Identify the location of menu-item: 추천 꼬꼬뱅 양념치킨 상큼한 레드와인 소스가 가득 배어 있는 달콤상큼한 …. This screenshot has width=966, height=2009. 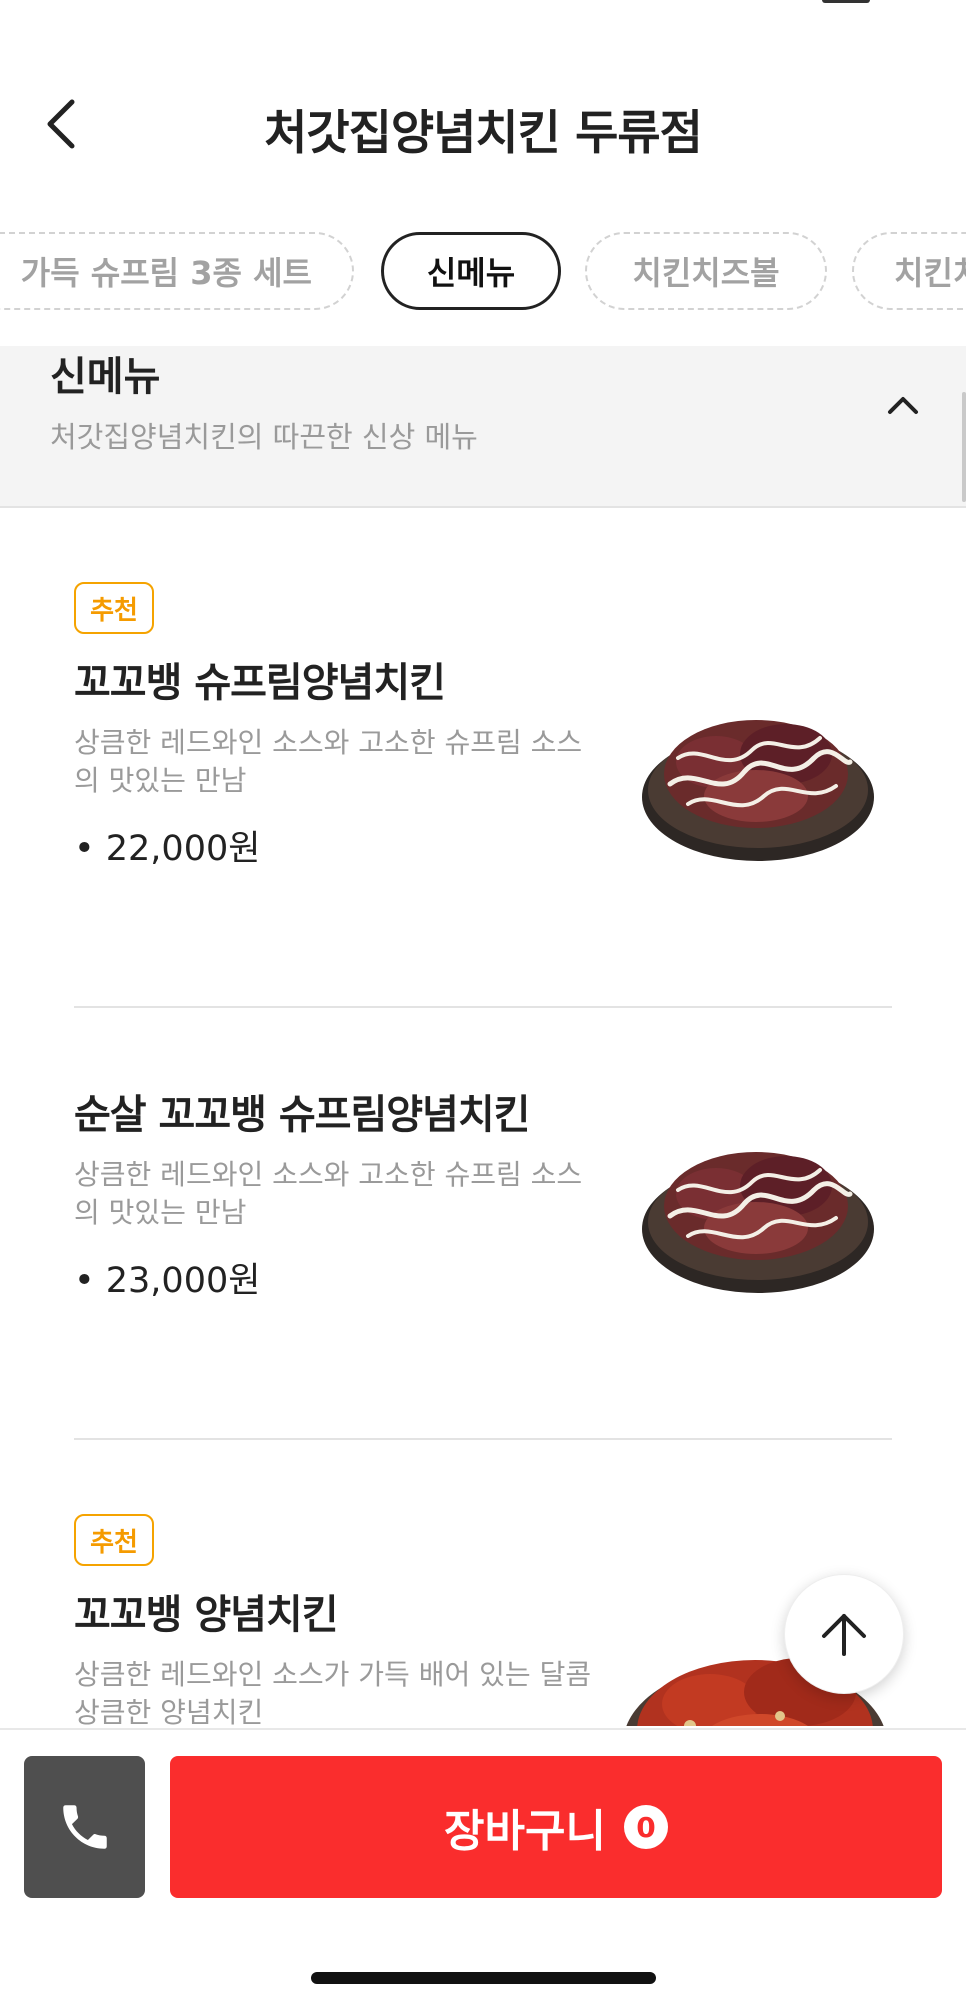
(483, 1620).